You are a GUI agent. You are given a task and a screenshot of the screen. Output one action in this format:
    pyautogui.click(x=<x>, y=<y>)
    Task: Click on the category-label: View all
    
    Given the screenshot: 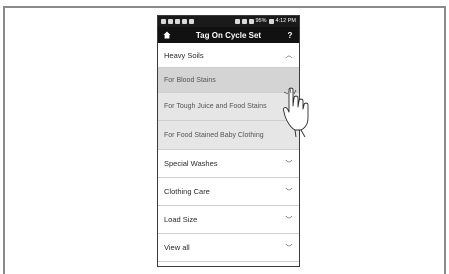 What is the action you would take?
    pyautogui.click(x=177, y=247)
    